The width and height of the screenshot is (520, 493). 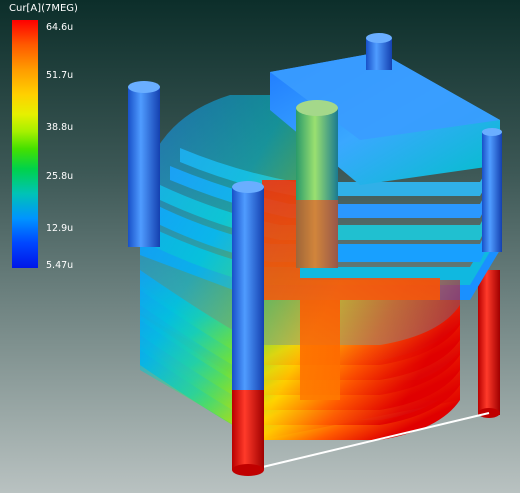 I want to click on pillar-left-rear, so click(x=144, y=167).